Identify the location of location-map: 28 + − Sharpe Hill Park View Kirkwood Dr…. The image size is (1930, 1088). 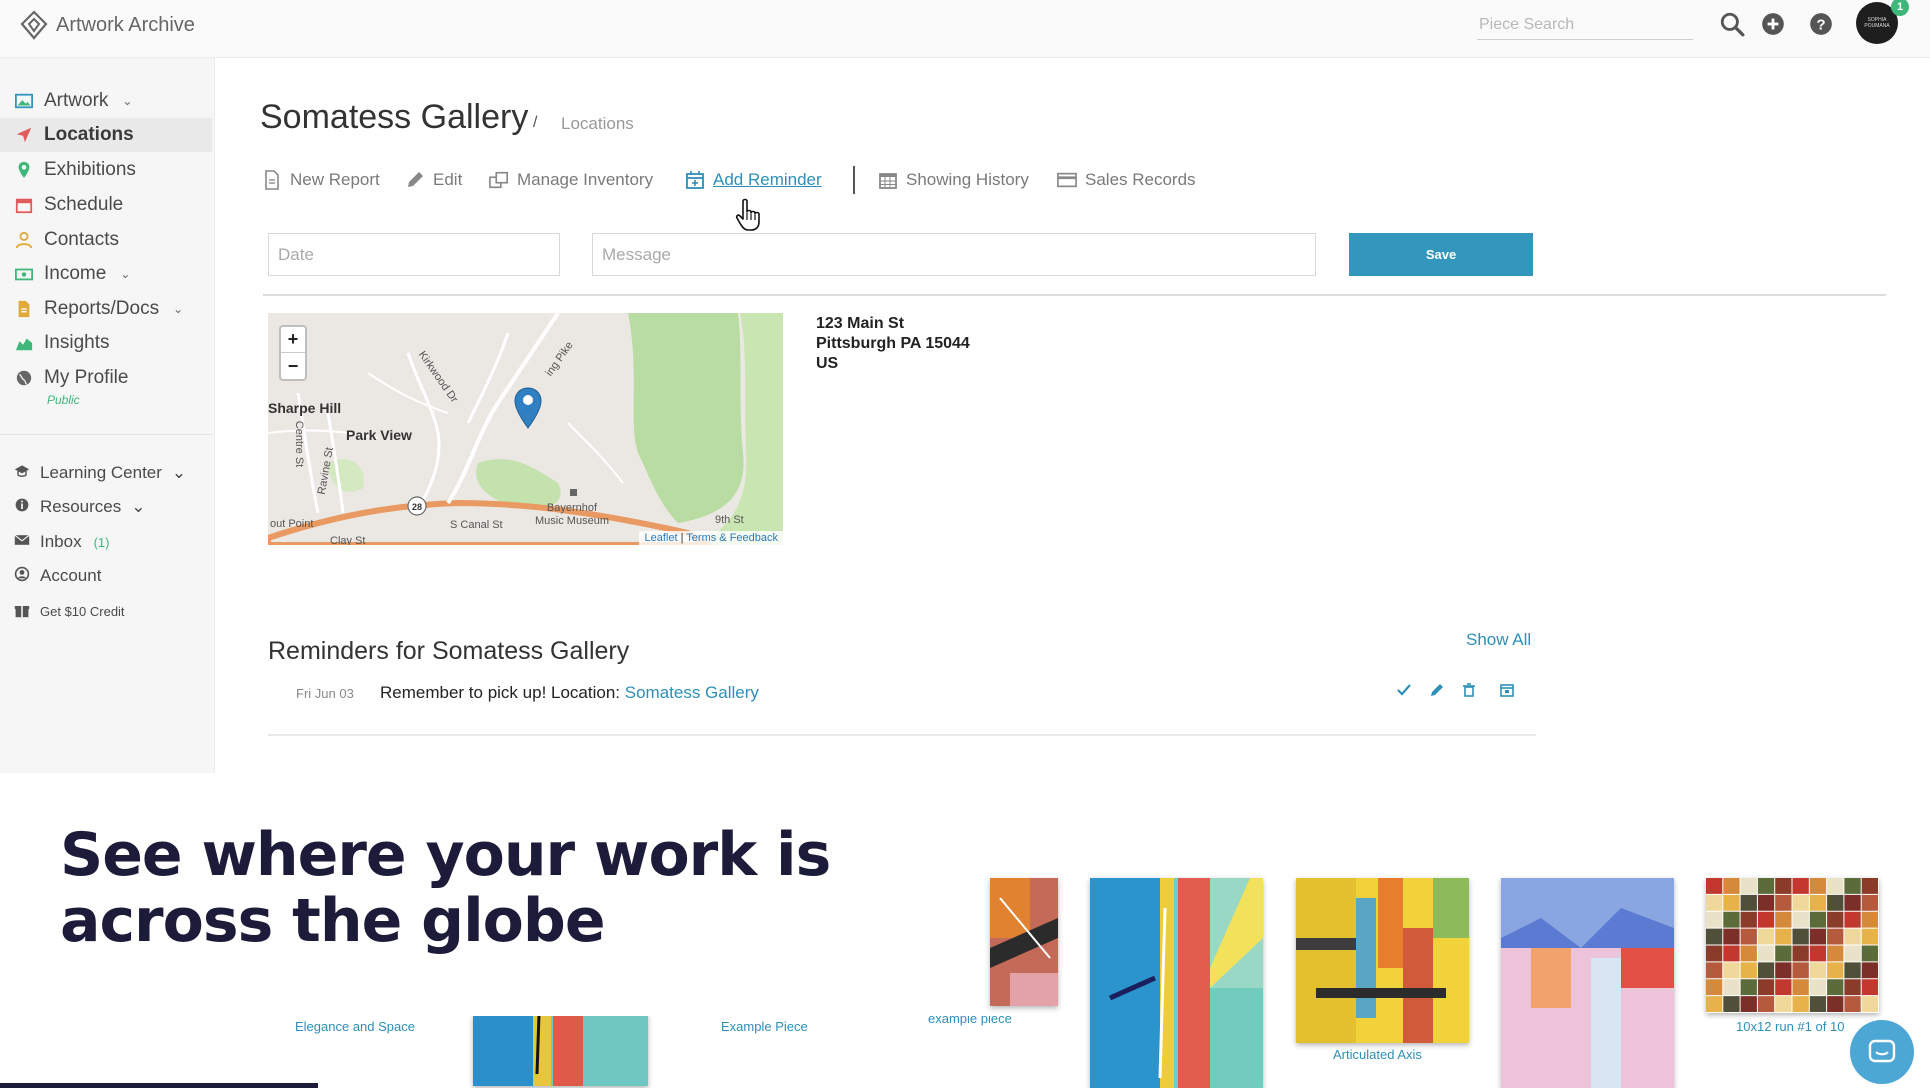
(525, 429).